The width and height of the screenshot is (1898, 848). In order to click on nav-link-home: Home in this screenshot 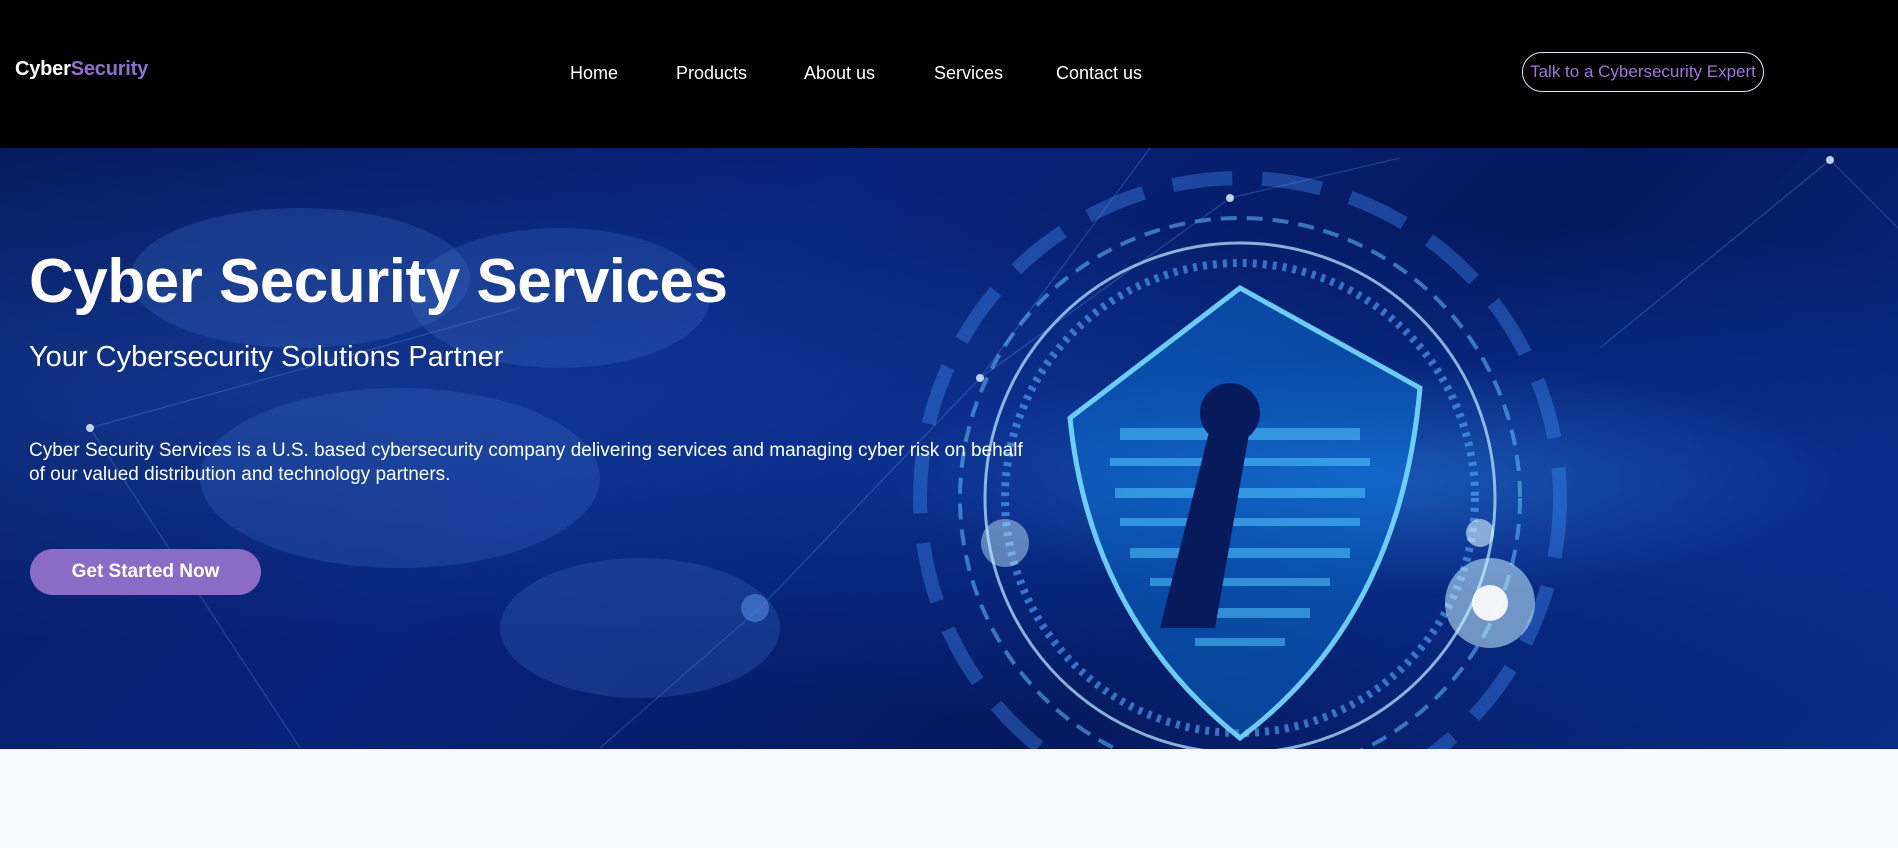, I will do `click(594, 73)`.